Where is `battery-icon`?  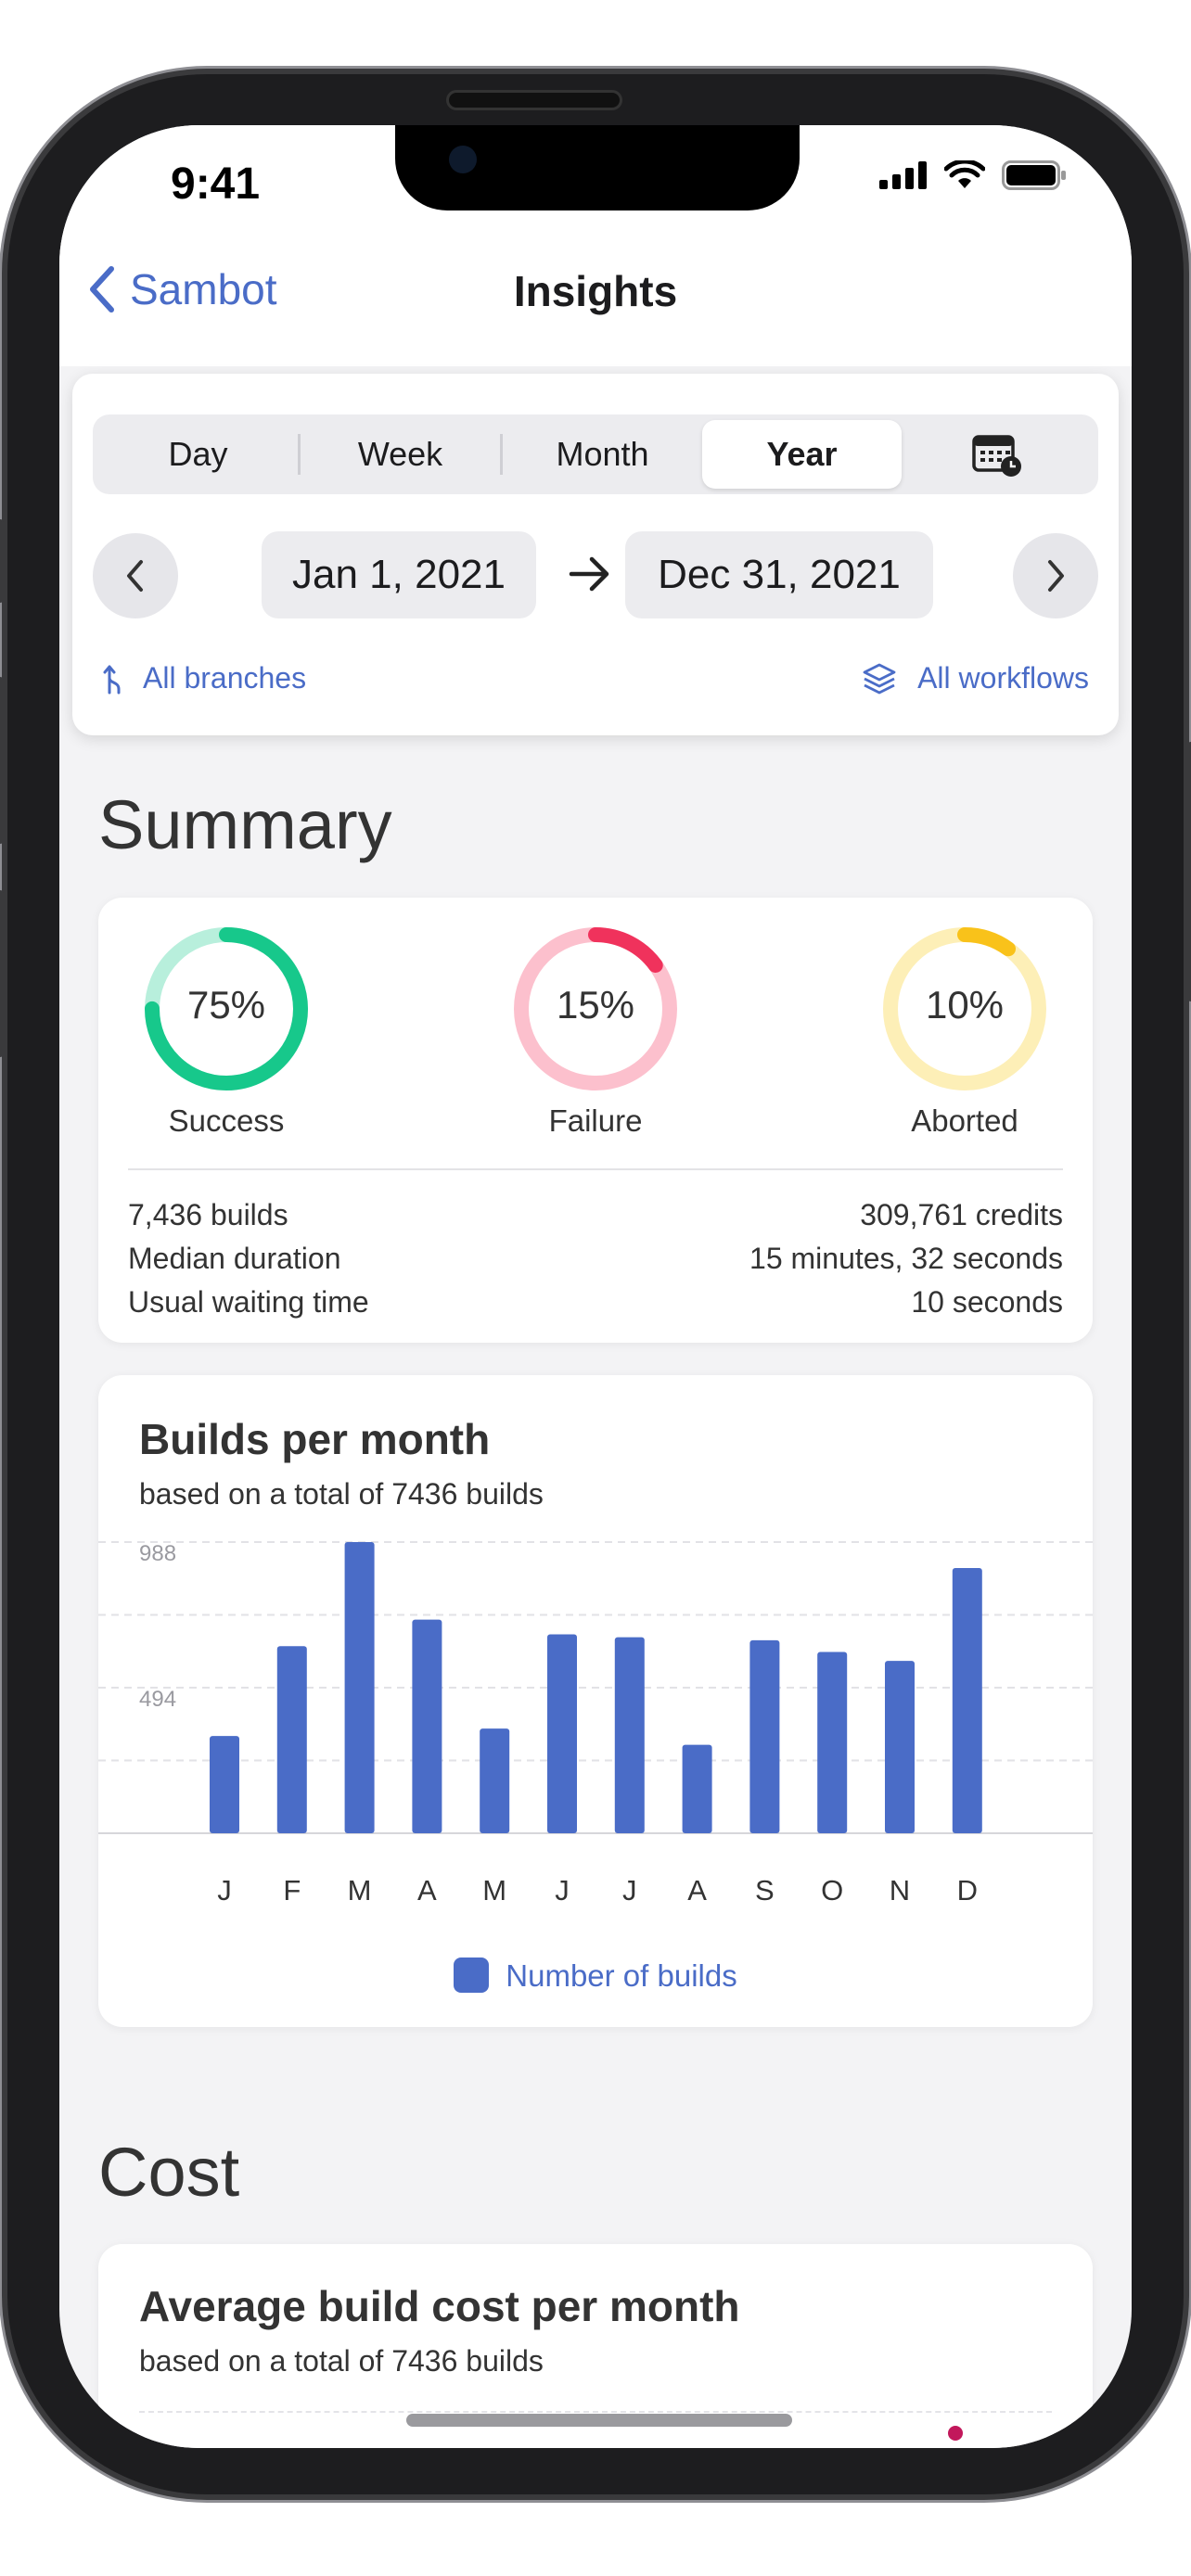
battery-icon is located at coordinates (1034, 175).